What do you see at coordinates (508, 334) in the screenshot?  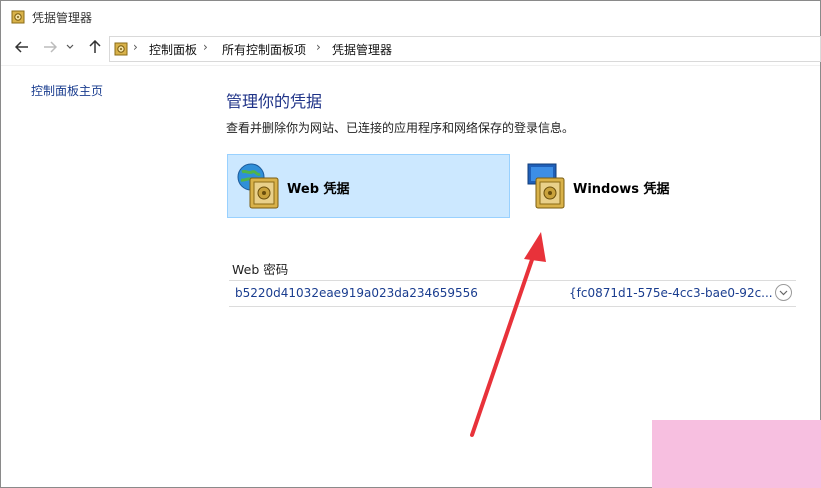 I see `annotation-arrow` at bounding box center [508, 334].